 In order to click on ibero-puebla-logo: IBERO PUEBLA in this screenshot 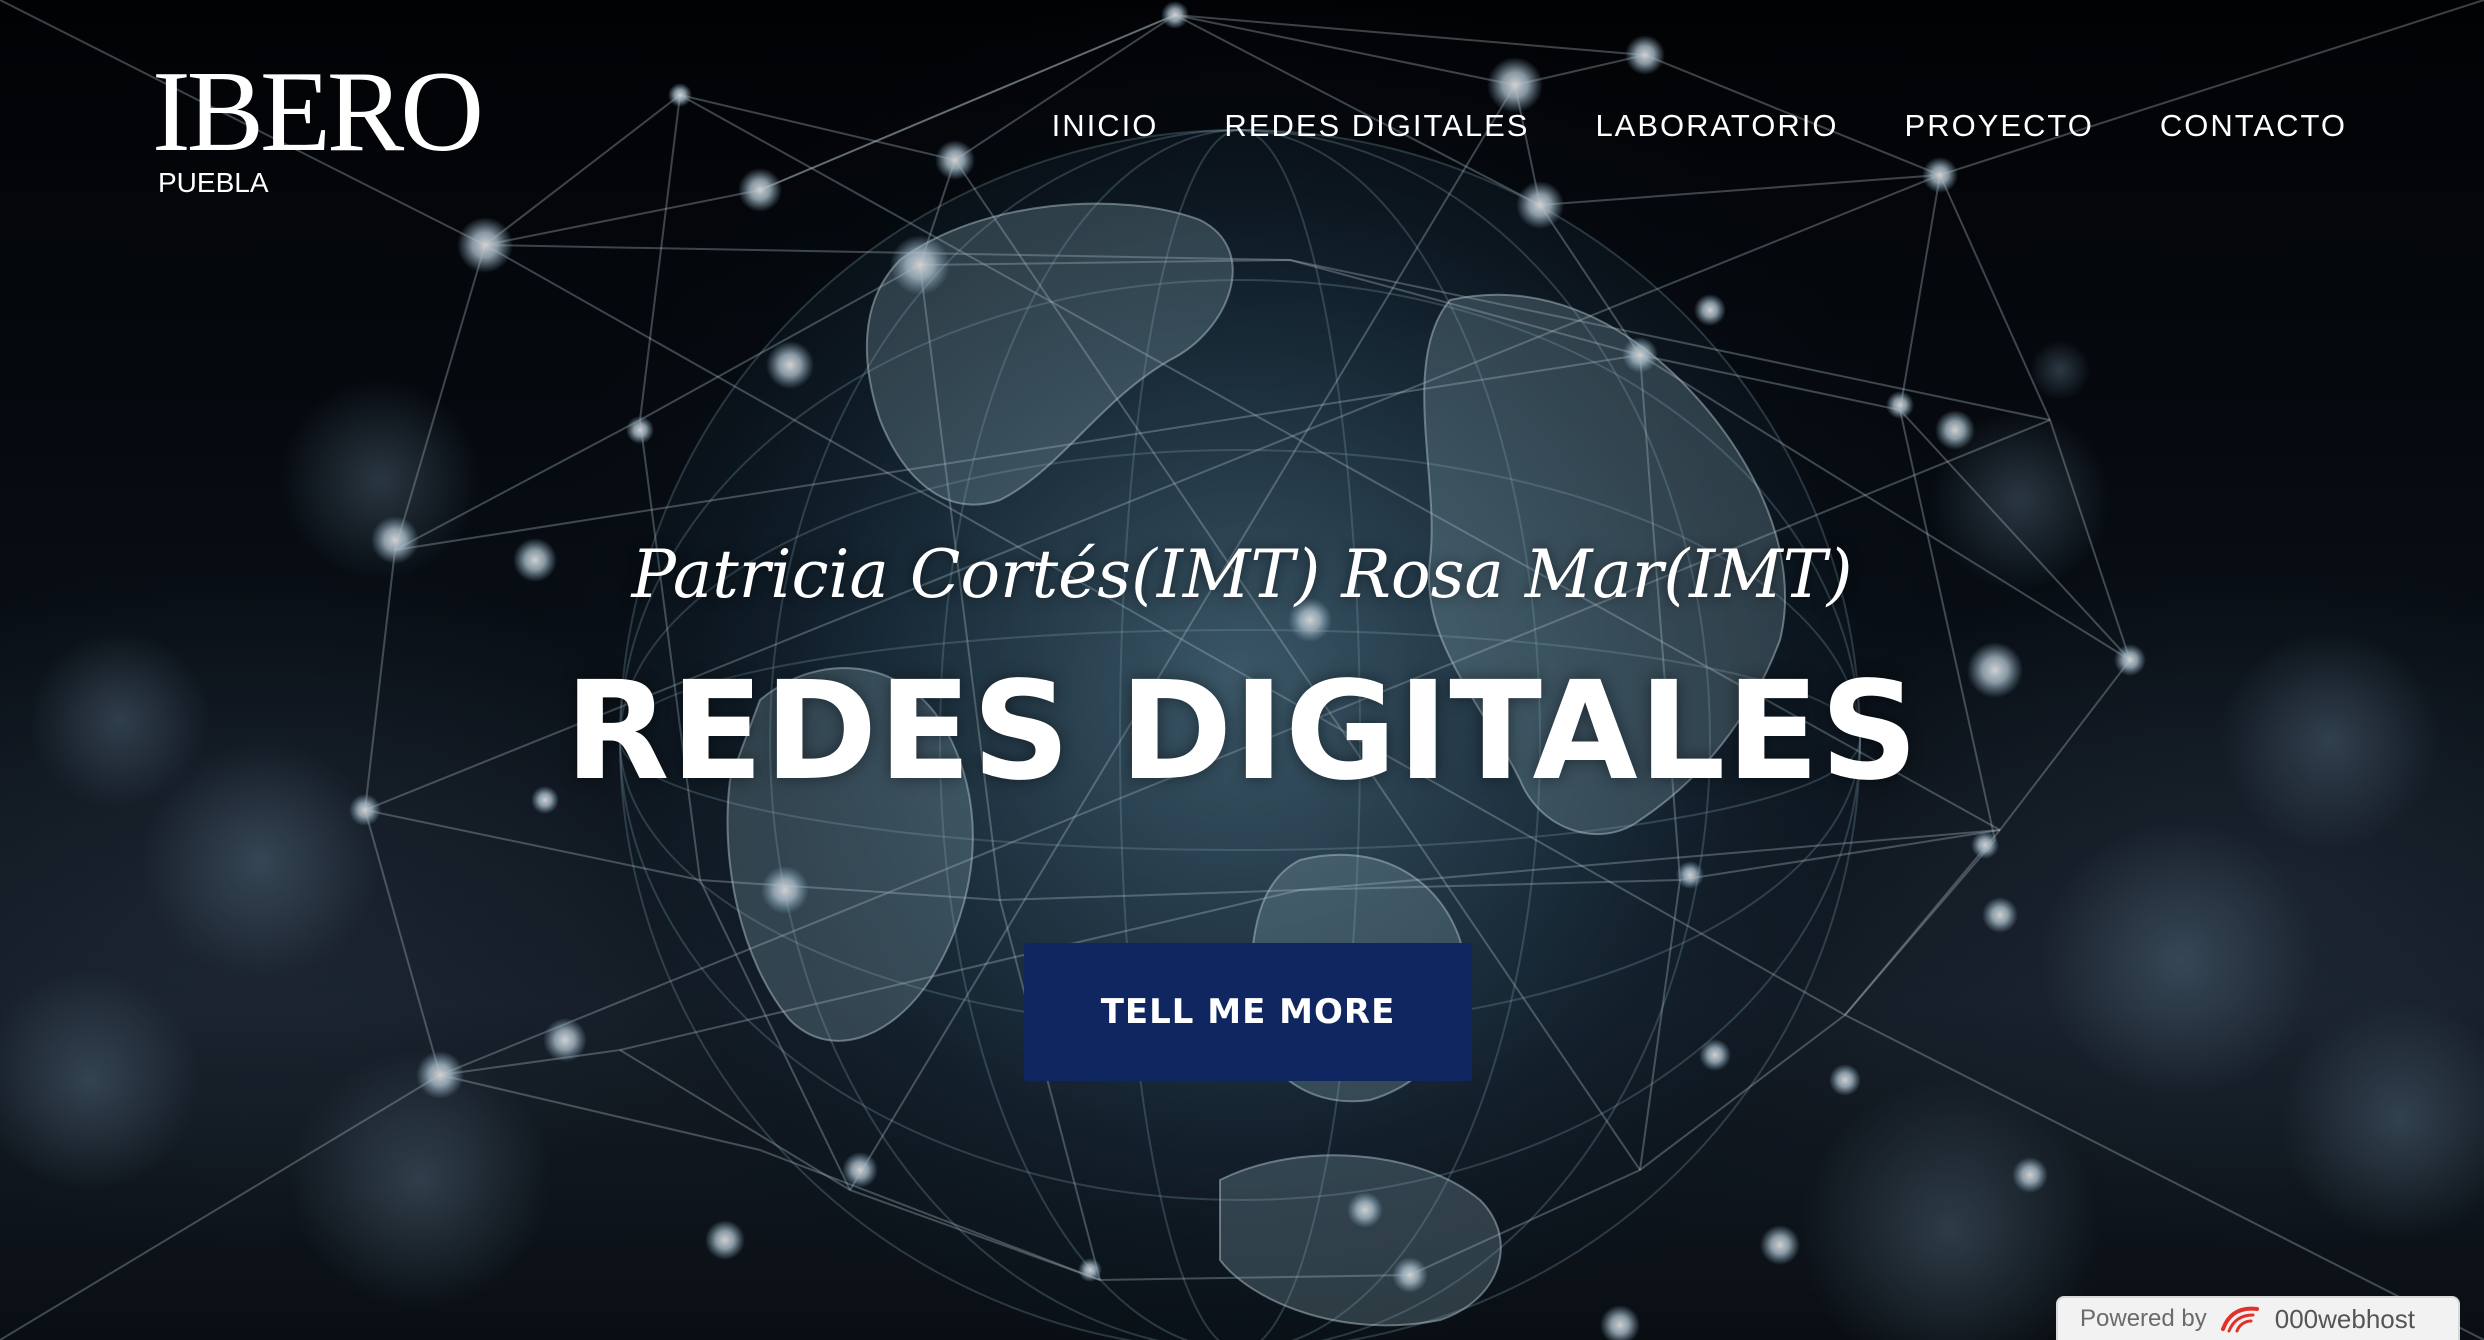, I will do `click(318, 123)`.